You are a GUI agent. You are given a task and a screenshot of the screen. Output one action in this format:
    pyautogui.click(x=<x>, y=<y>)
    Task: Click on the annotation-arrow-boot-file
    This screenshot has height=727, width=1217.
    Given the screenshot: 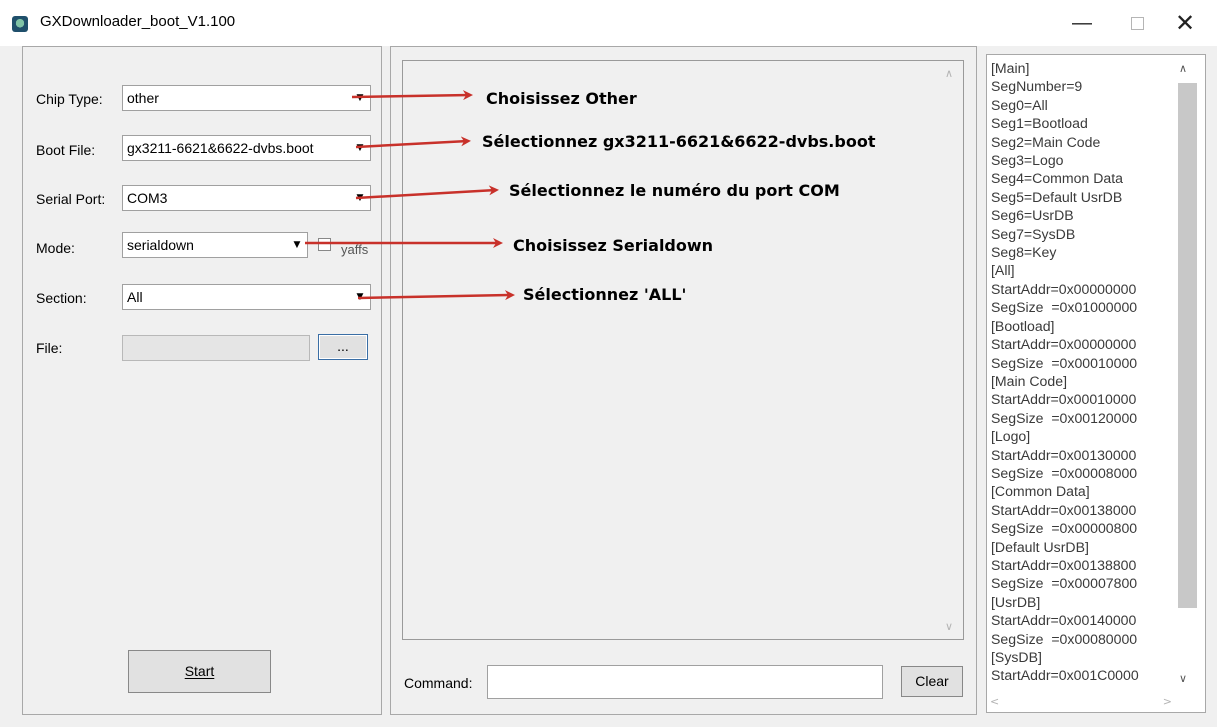 What is the action you would take?
    pyautogui.click(x=413, y=142)
    